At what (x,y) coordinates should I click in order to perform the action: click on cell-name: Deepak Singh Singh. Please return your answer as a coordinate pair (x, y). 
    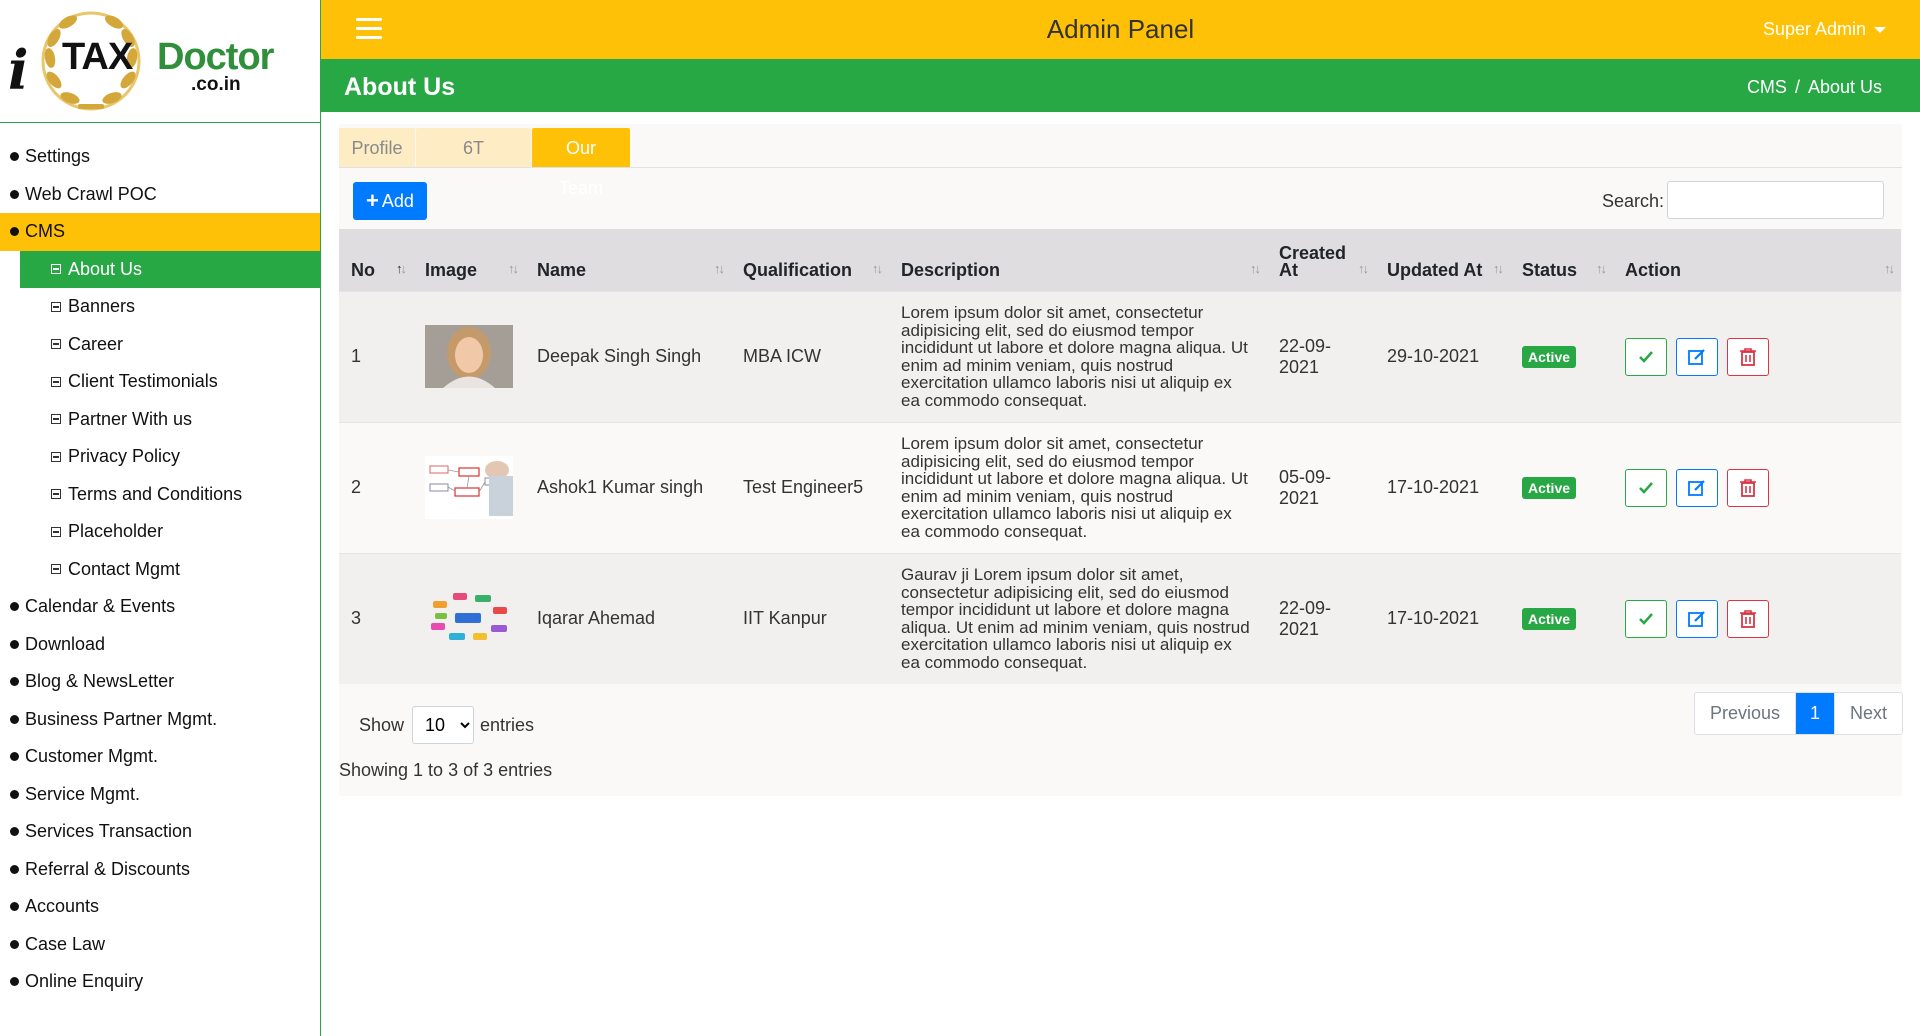
    Looking at the image, I should click on (628, 356).